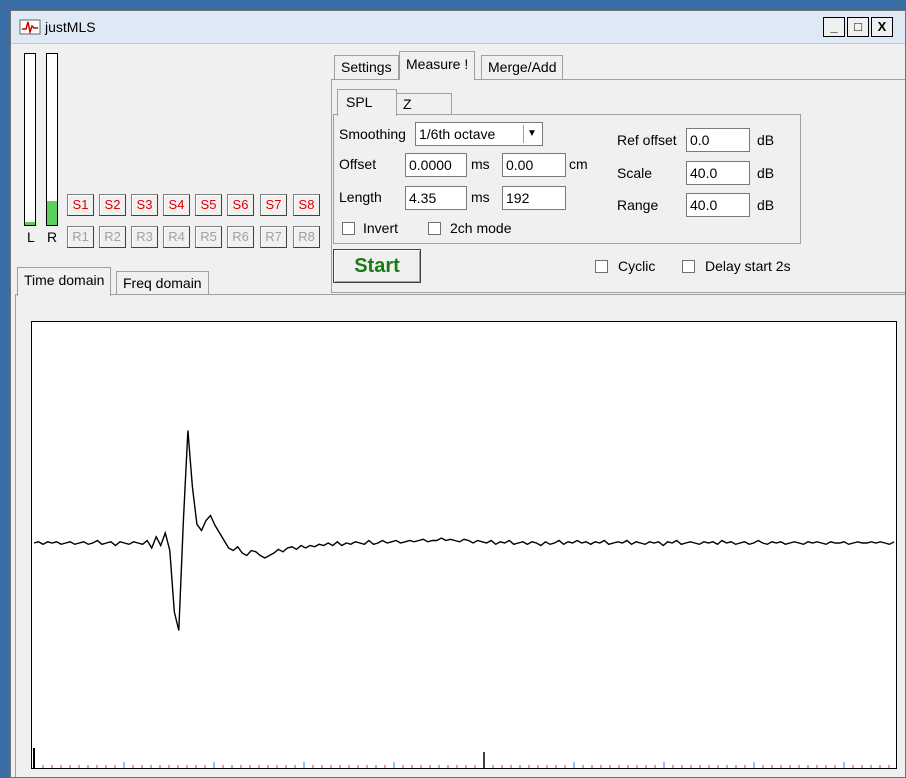 The height and width of the screenshot is (778, 906). What do you see at coordinates (688, 266) in the screenshot?
I see `delay-start-checkbox` at bounding box center [688, 266].